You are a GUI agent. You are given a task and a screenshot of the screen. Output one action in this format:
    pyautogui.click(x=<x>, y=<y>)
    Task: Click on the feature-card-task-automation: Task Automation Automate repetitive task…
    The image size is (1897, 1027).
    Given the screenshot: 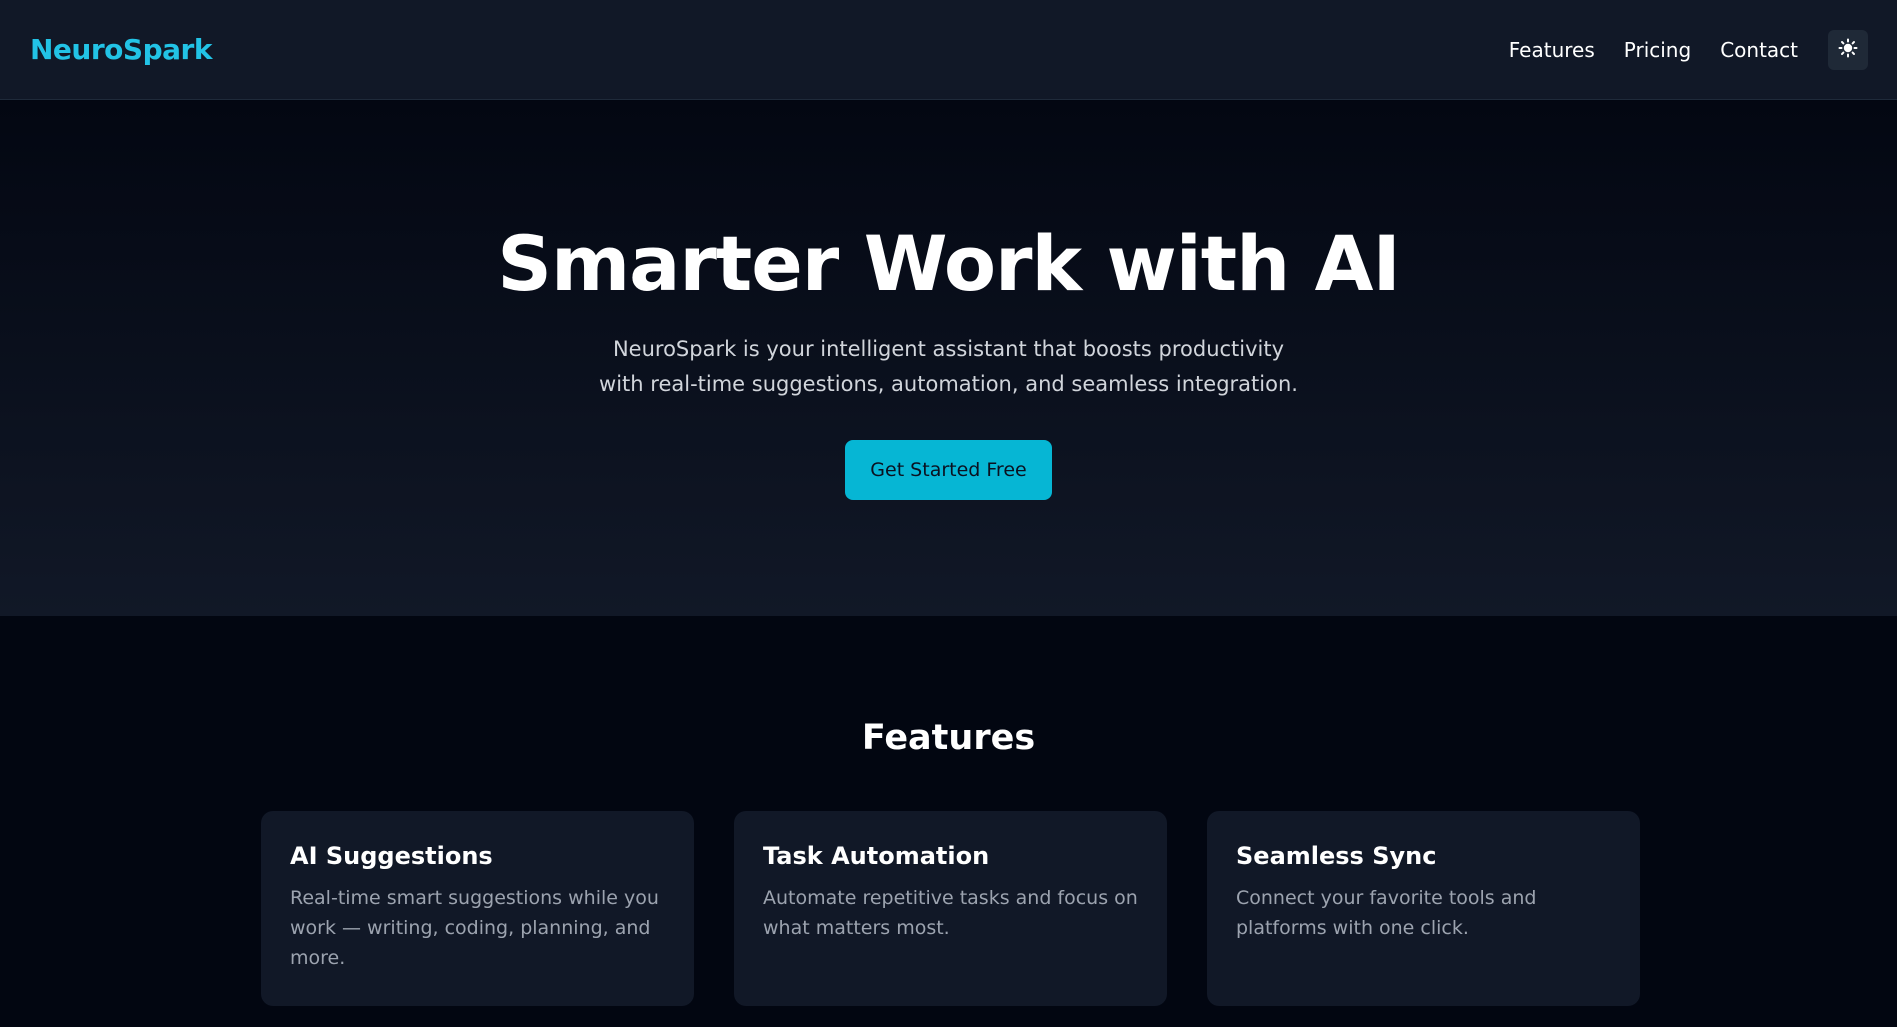 What is the action you would take?
    pyautogui.click(x=950, y=908)
    